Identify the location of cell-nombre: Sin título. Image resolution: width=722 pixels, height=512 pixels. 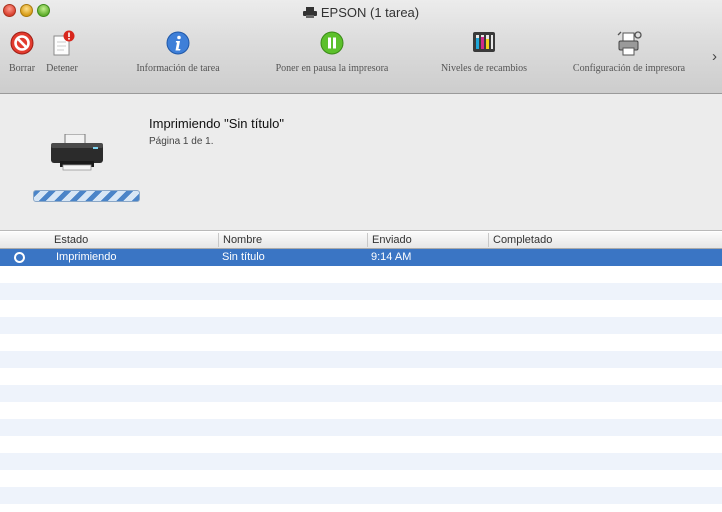
(243, 257).